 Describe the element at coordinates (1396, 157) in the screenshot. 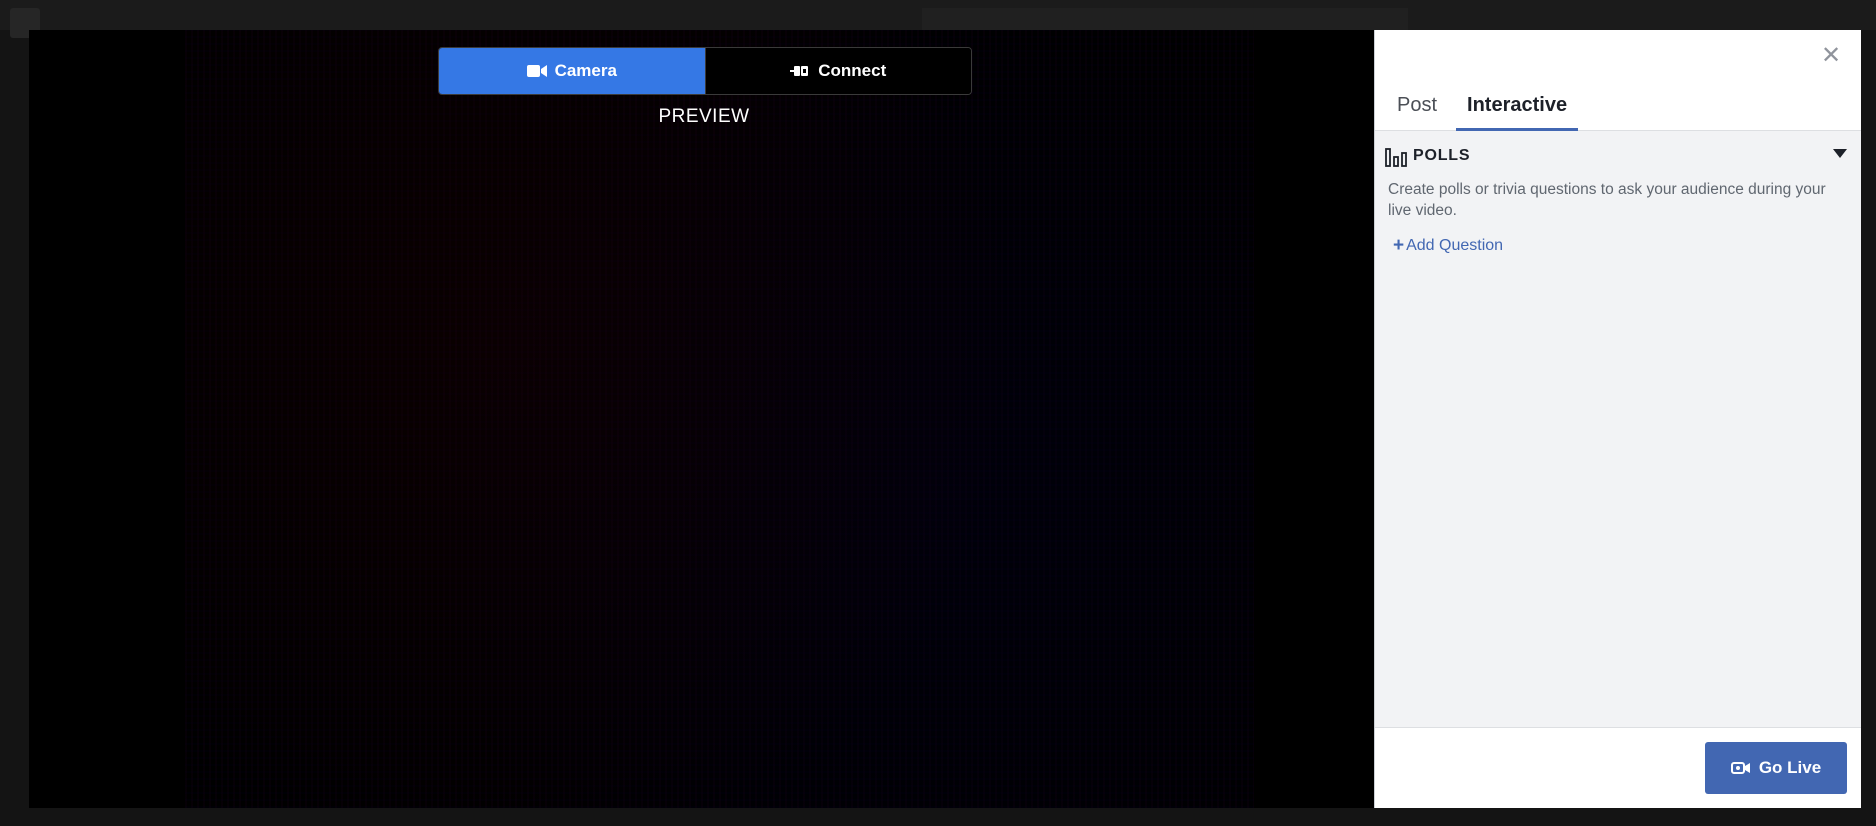

I see `poll-bars-icon` at that location.